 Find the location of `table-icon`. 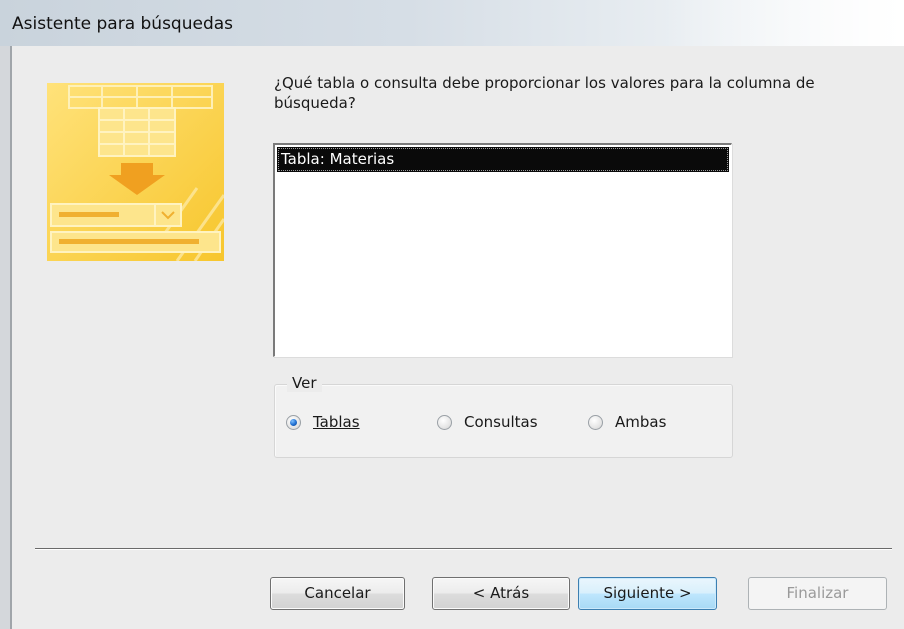

table-icon is located at coordinates (137, 132).